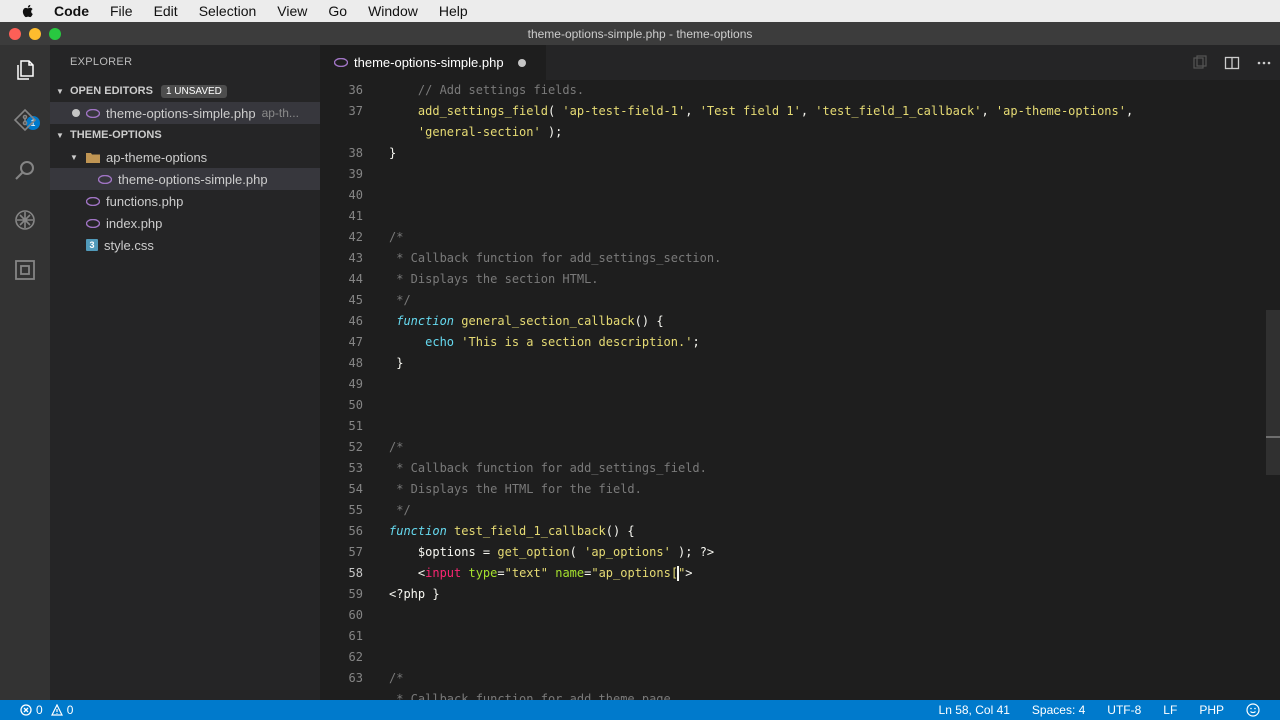 This screenshot has width=1280, height=720. Describe the element at coordinates (185, 91) in the screenshot. I see `open-editors-header: ▼ OPEN EDITORS 1 UNSAVED` at that location.